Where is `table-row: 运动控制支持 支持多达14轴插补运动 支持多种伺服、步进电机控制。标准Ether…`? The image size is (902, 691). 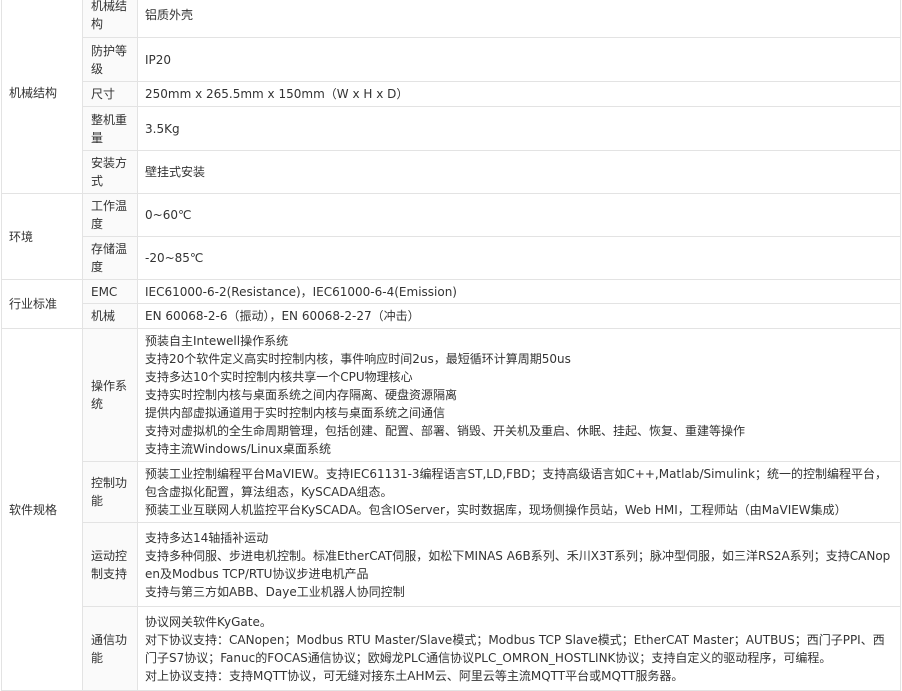 table-row: 运动控制支持 支持多达14轴插补运动 支持多种伺服、步进电机控制。标准Ether… is located at coordinates (451, 564).